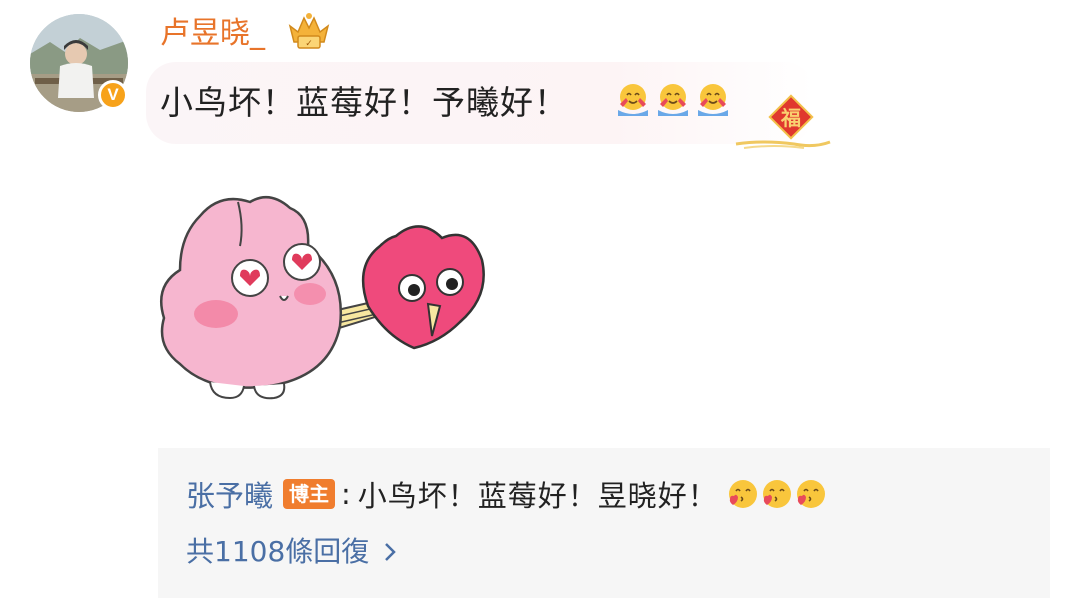 The image size is (1079, 613). I want to click on fu-character: 福, so click(790, 118).